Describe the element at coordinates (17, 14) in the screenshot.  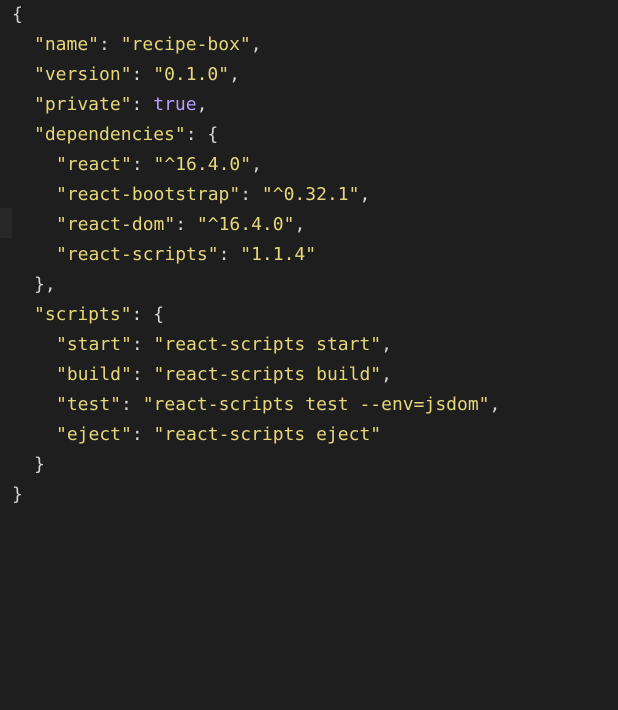
I see `open-brace: {` at that location.